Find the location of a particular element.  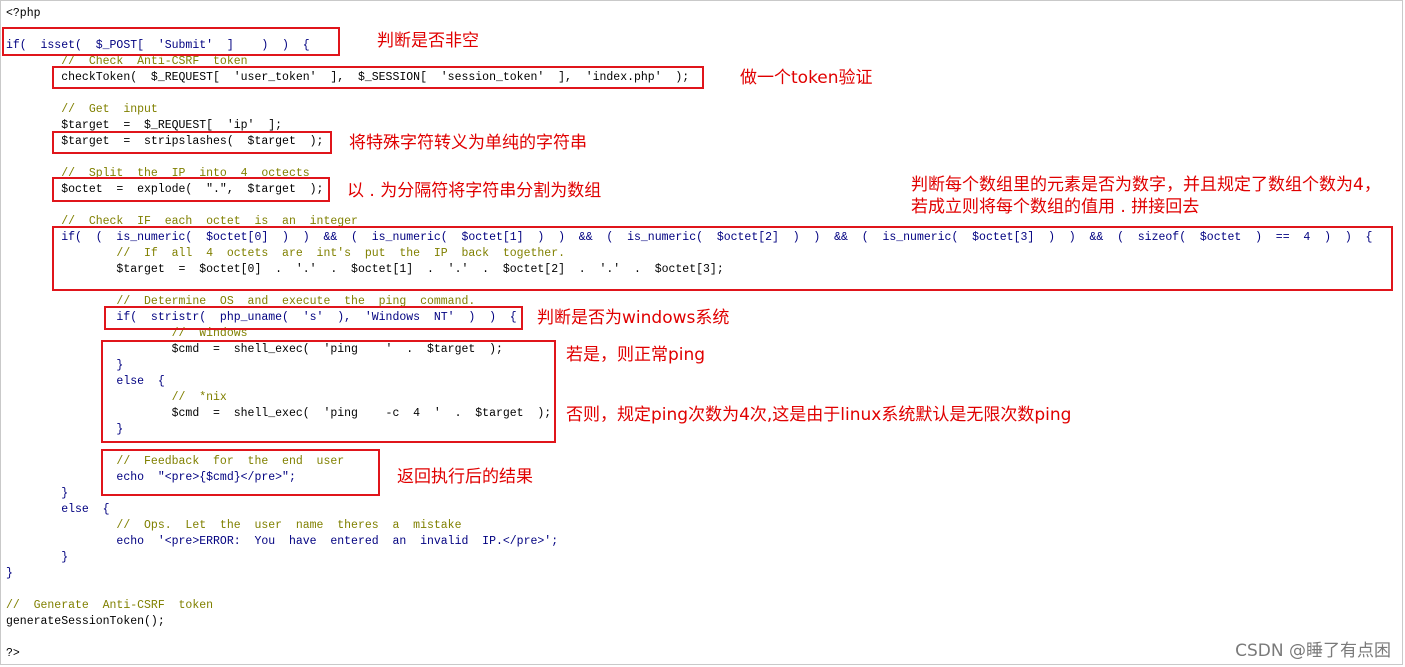

csdn-watermark: CSDN @睡了有点困 is located at coordinates (1313, 651).